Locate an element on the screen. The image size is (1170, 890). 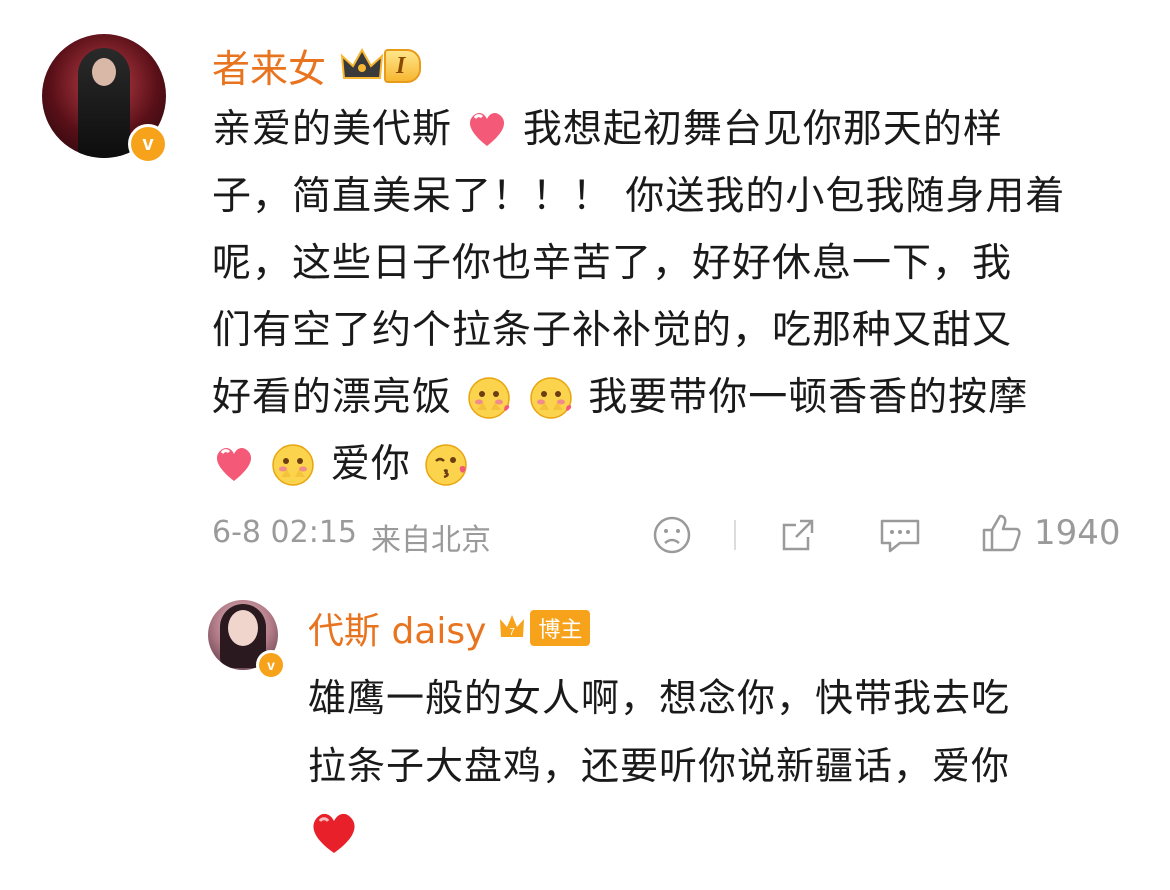
crown-icon is located at coordinates (362, 63).